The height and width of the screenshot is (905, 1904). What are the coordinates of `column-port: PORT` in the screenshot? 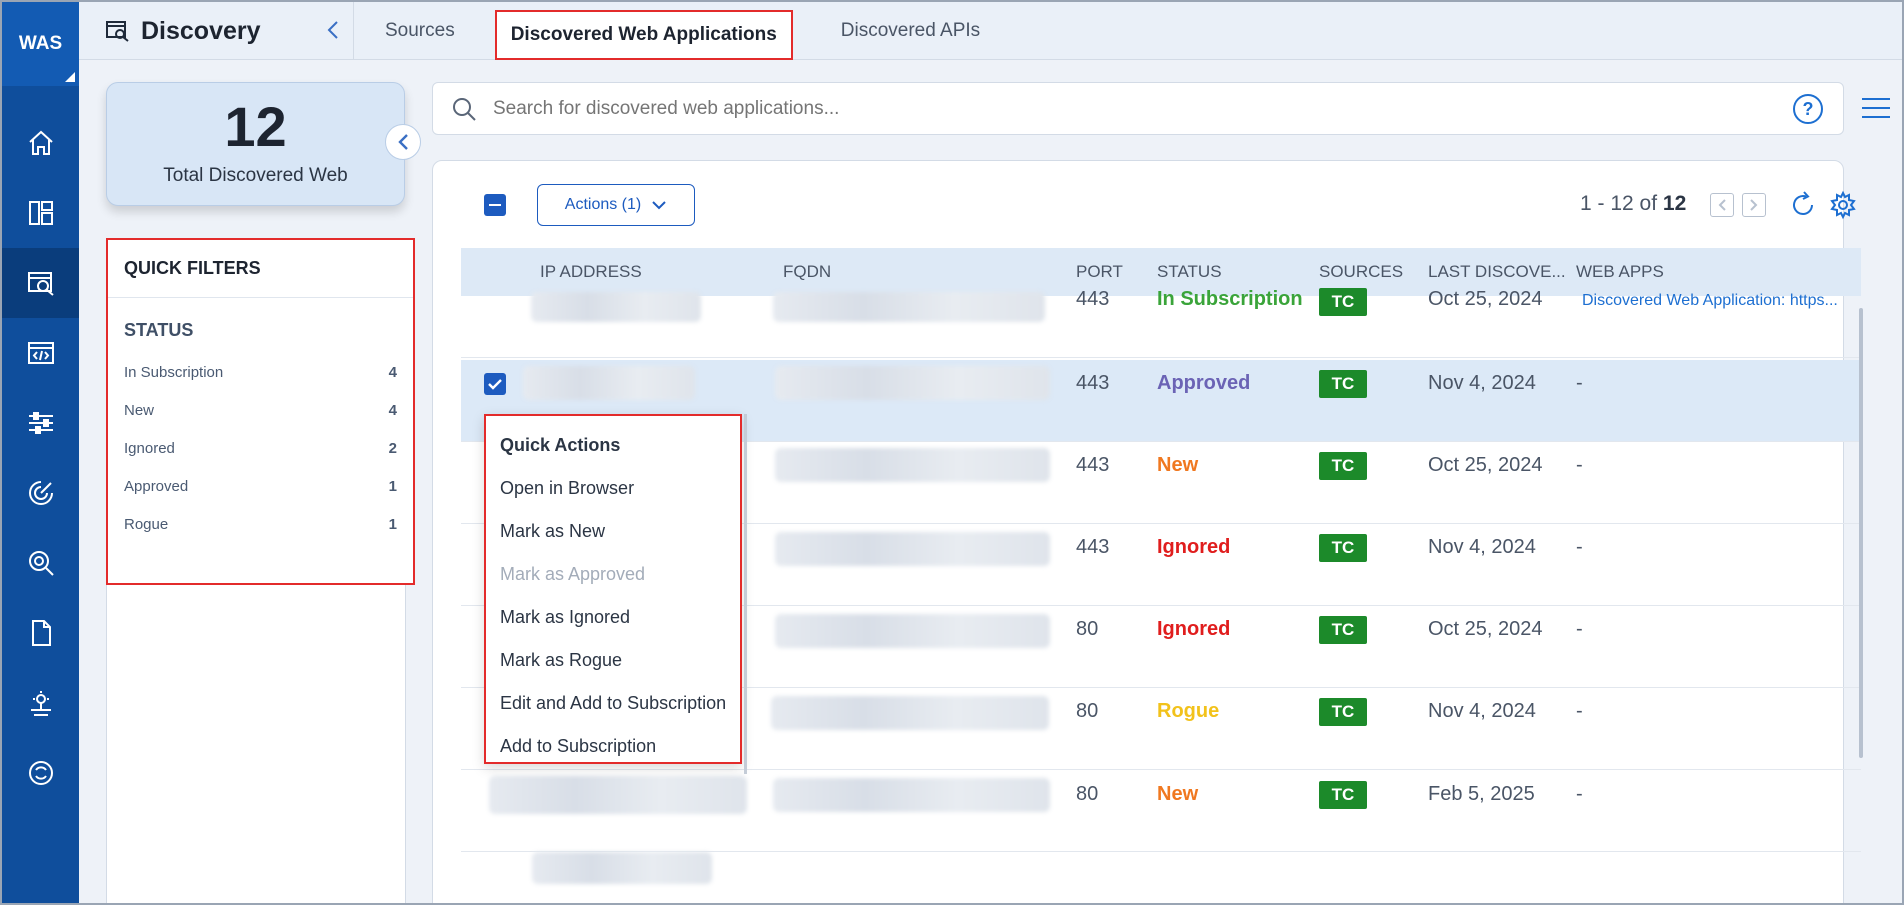 It's located at (1099, 272).